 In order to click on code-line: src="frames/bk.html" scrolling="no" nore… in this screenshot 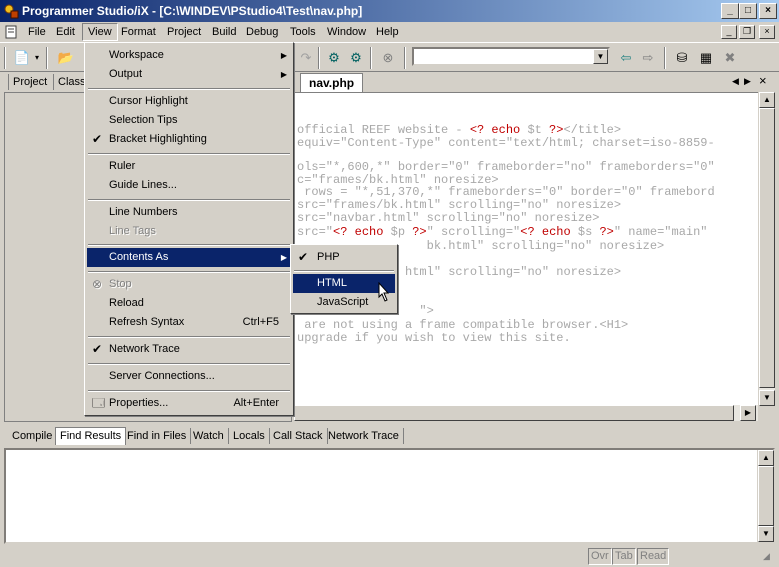, I will do `click(459, 205)`.